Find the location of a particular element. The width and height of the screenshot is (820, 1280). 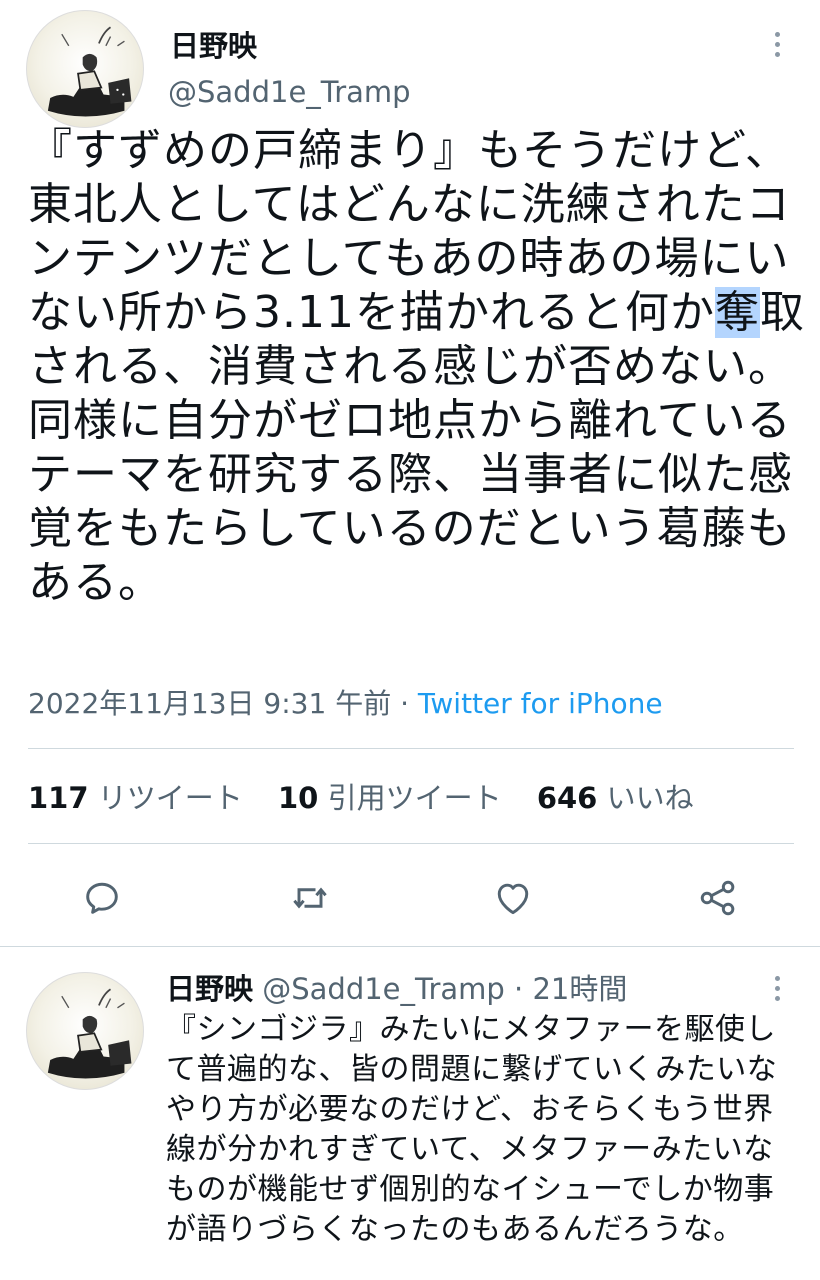

reply-author-avatar is located at coordinates (85, 1031).